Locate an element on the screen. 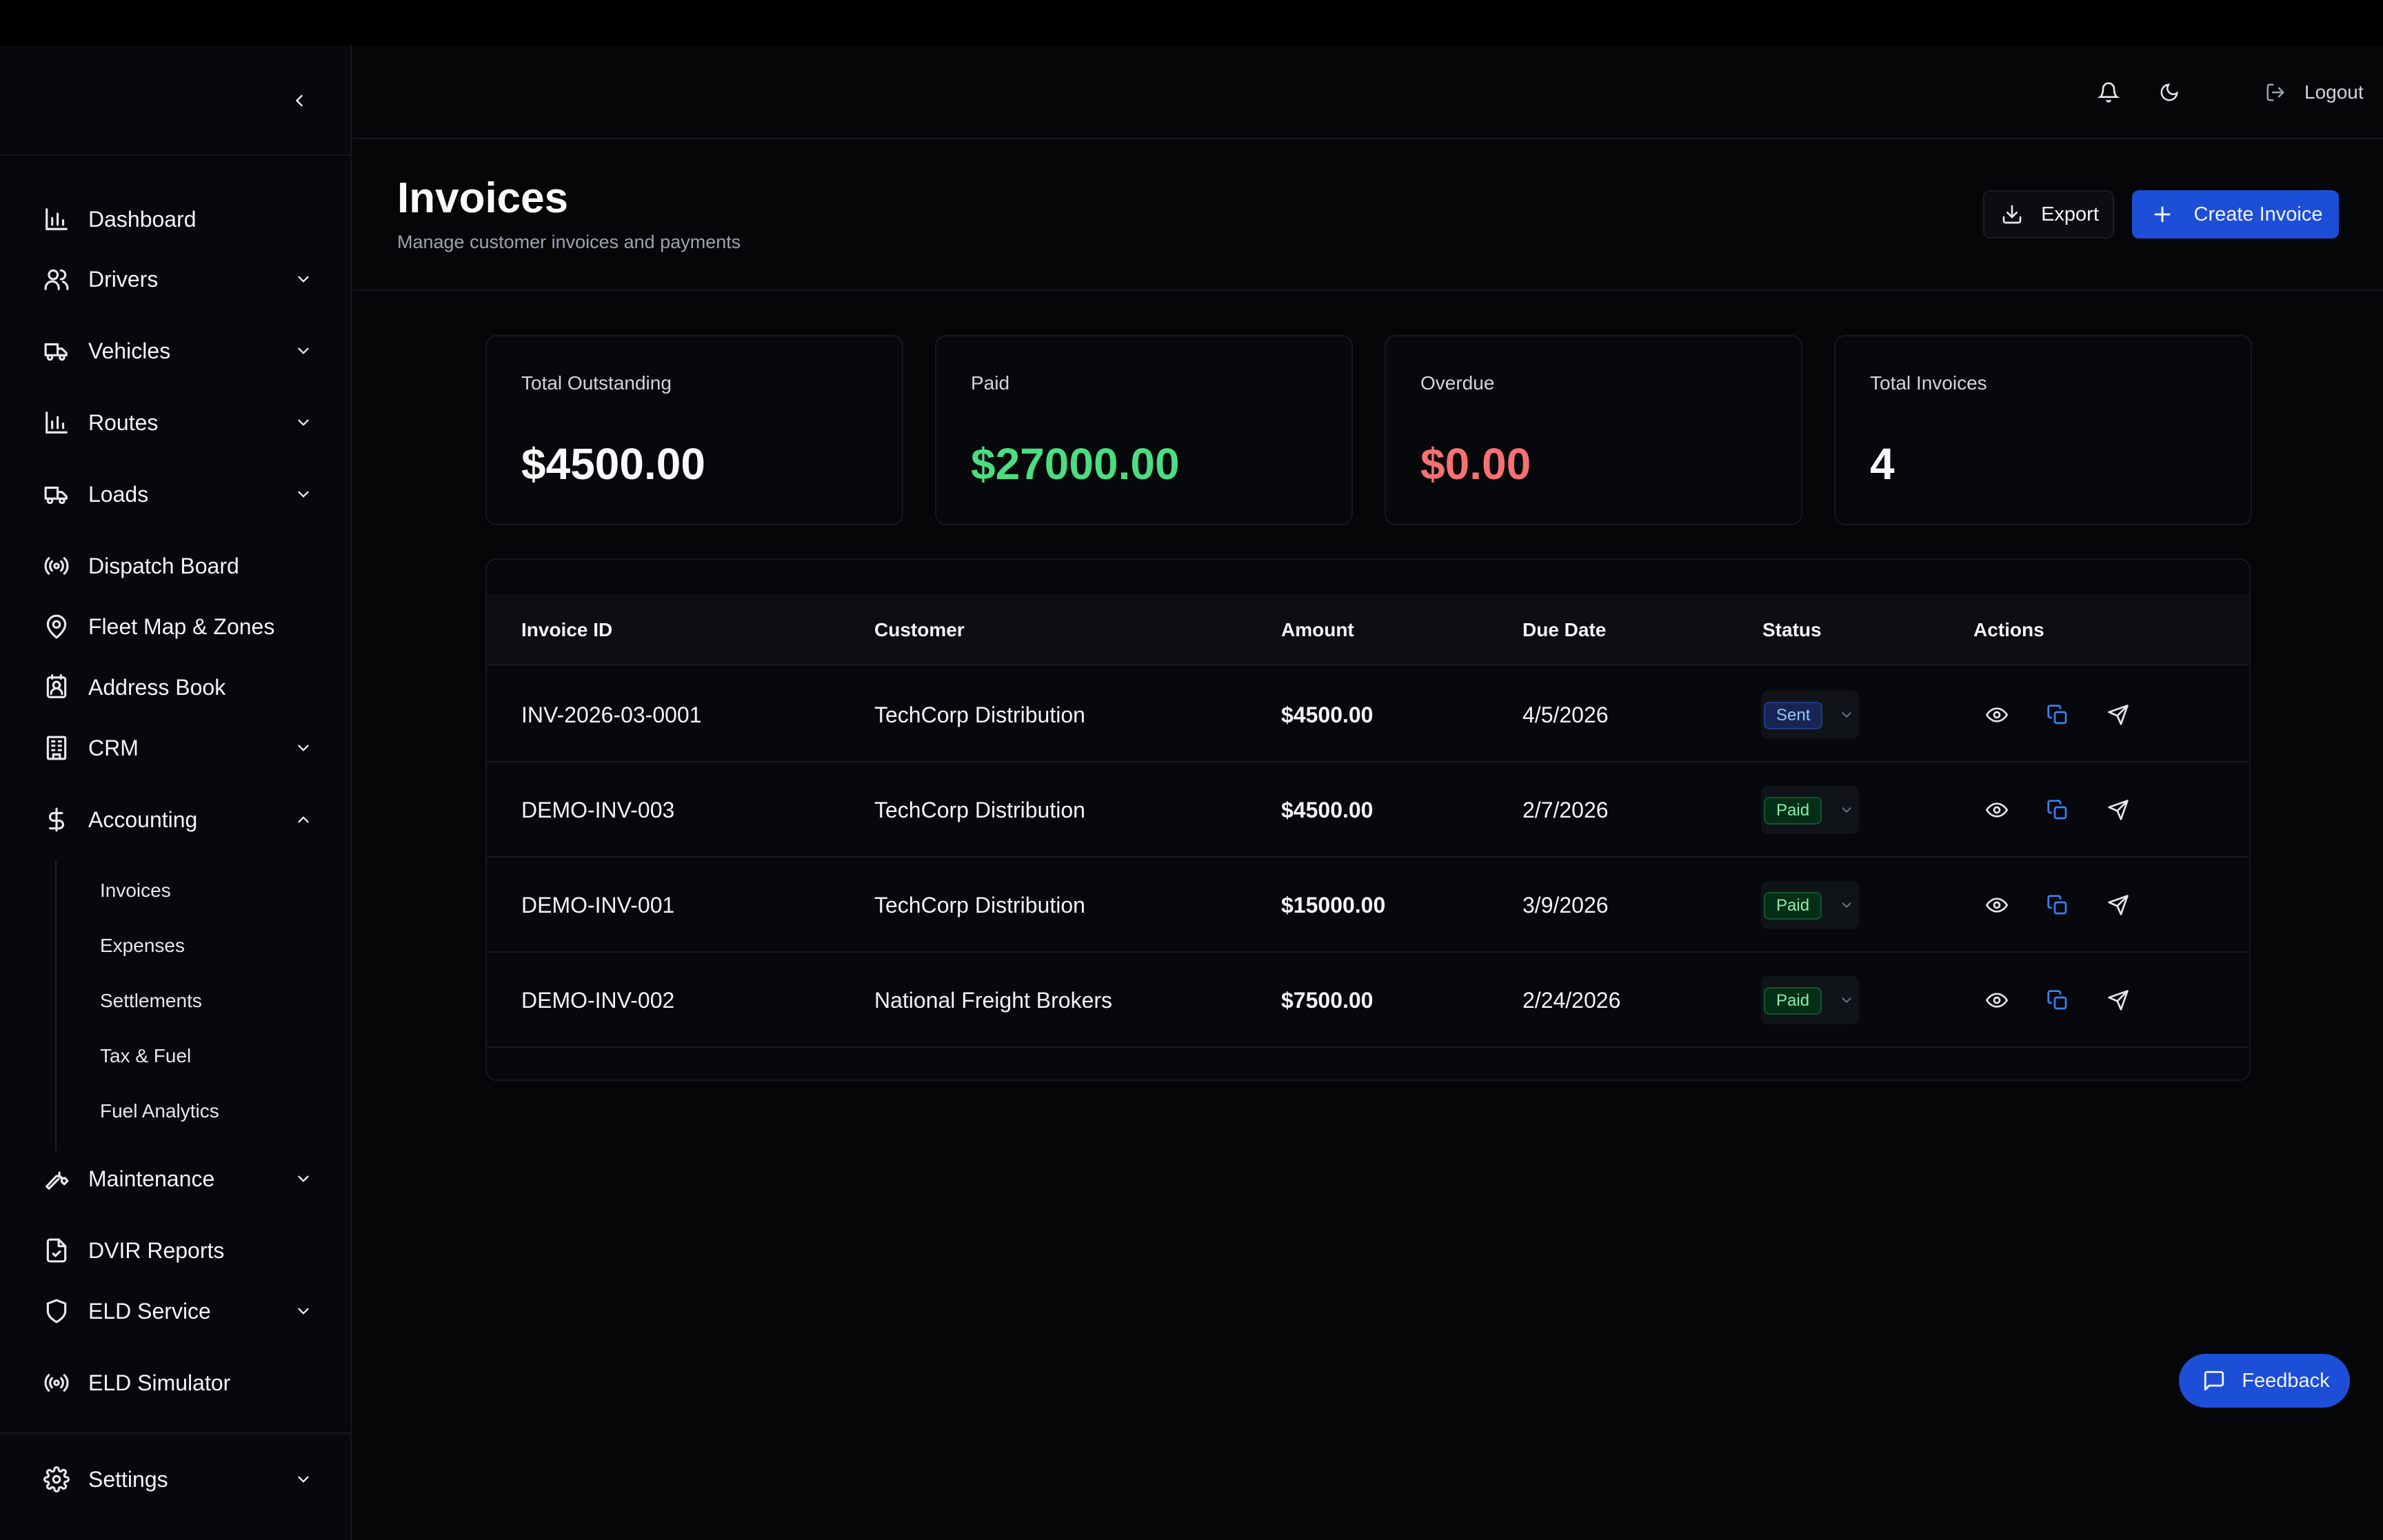  stat-label: Total Outstanding is located at coordinates (596, 383).